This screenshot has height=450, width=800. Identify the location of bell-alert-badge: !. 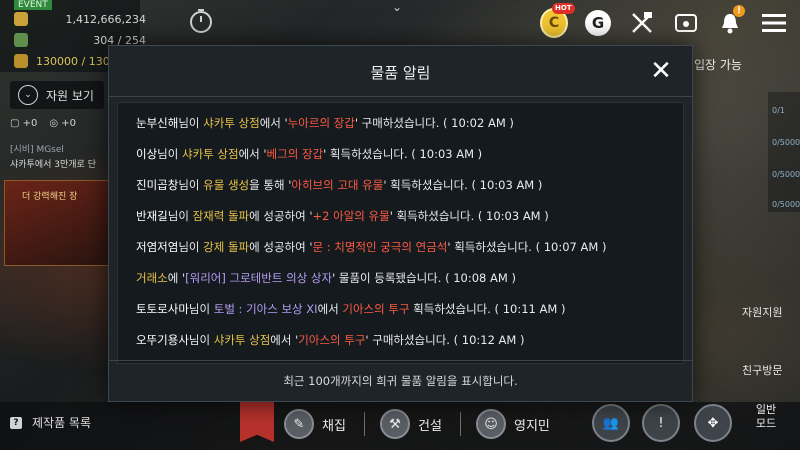
(739, 11).